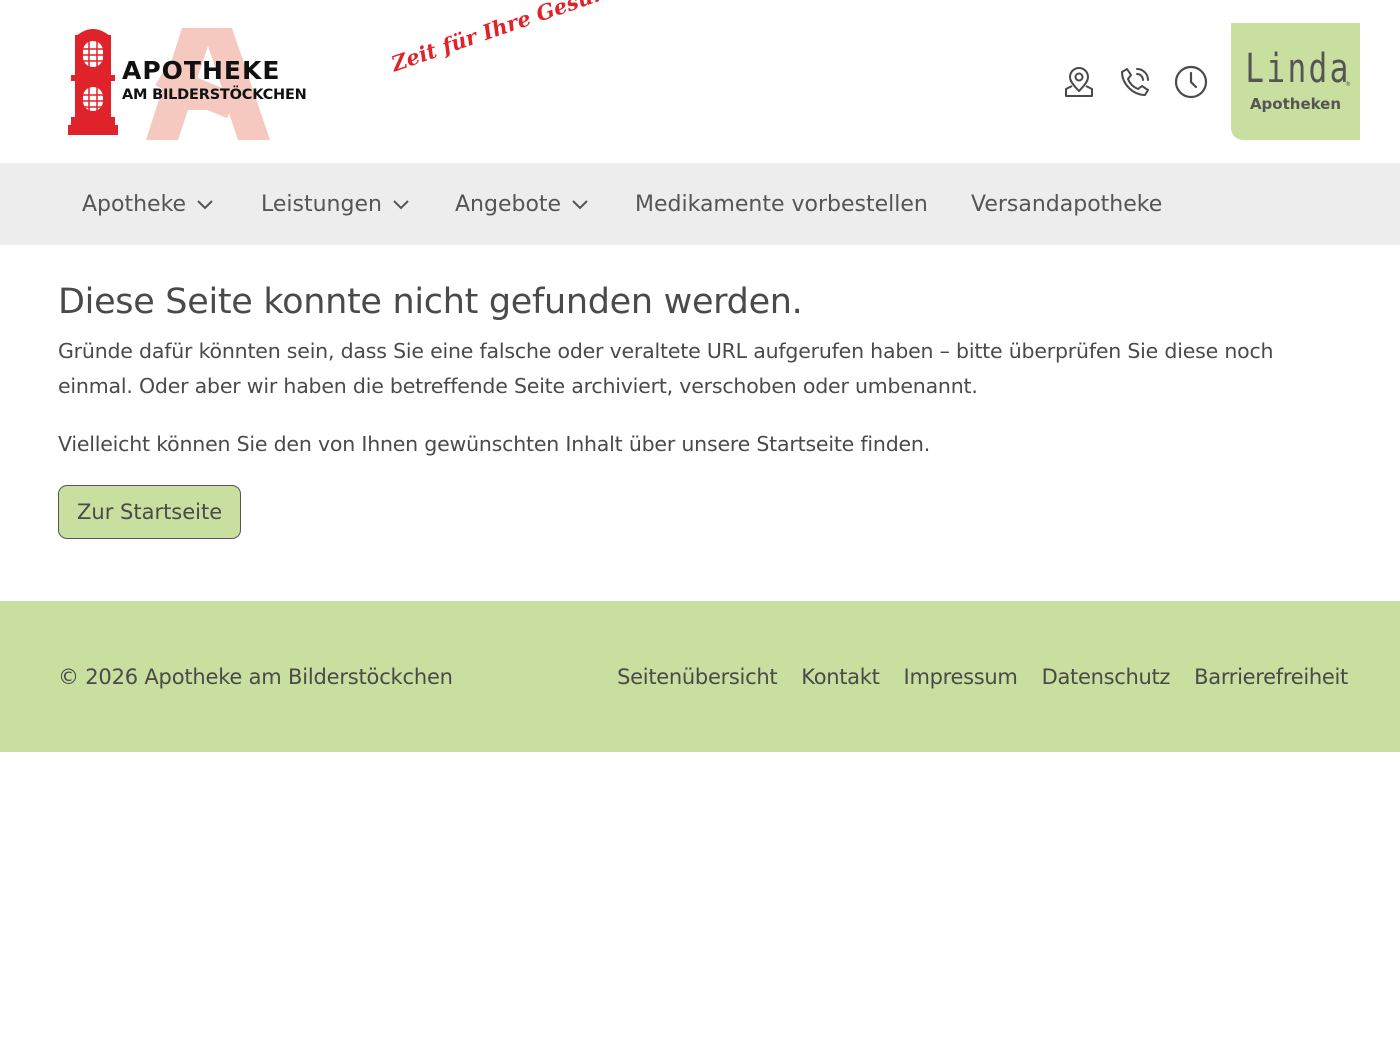 The width and height of the screenshot is (1400, 1050). I want to click on copyright-text: © 2026 Apotheke am Bilderstöckchen, so click(255, 676).